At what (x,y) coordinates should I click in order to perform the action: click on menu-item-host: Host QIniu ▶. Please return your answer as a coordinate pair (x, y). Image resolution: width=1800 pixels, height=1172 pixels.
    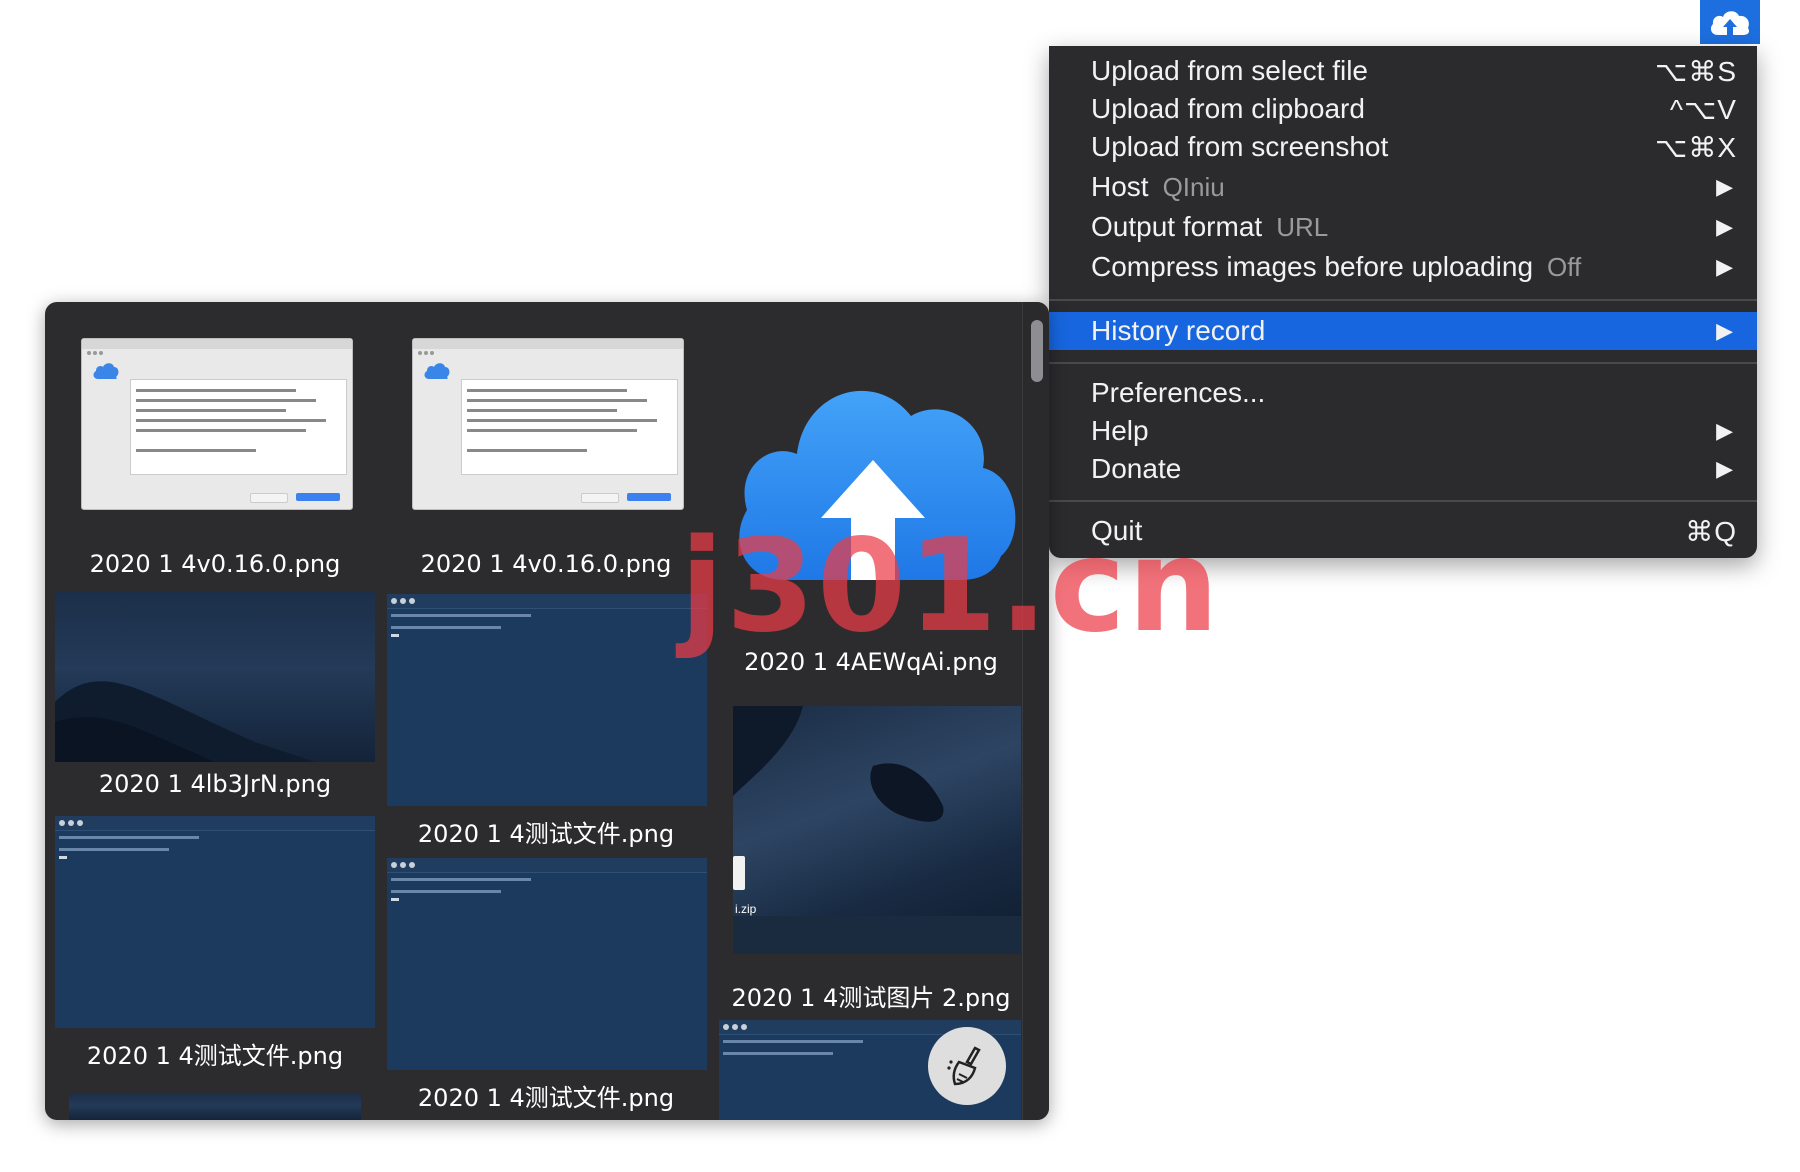
    Looking at the image, I should click on (1403, 187).